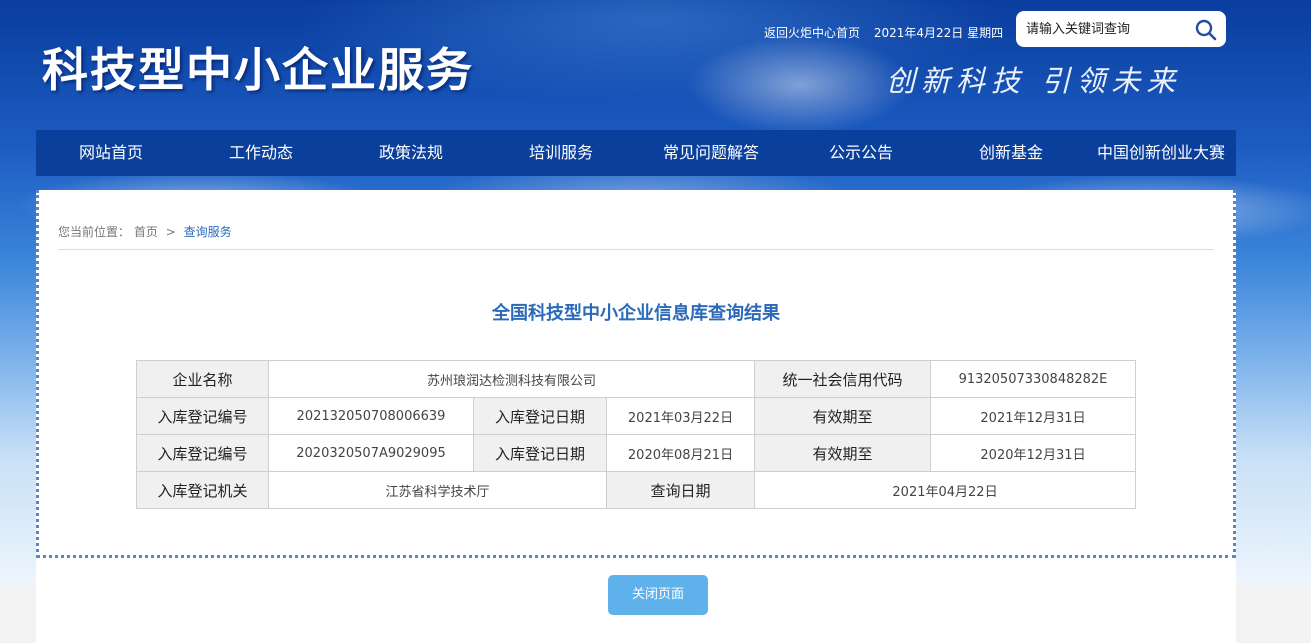 The image size is (1311, 643). Describe the element at coordinates (812, 33) in the screenshot. I see `home-link: 返回火炬中心首页` at that location.